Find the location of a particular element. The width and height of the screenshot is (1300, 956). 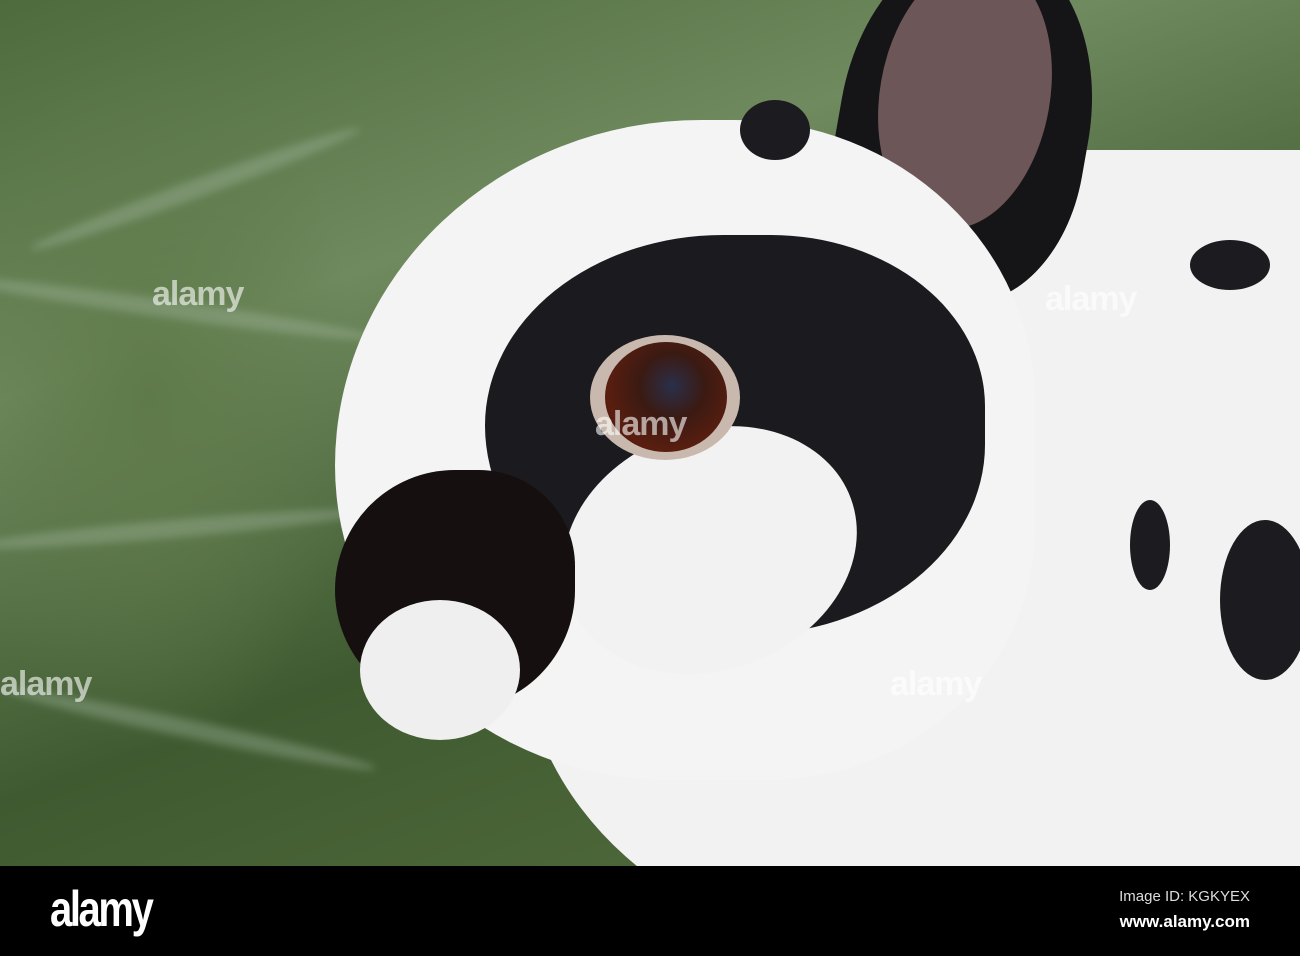

site-url: www.alamy.com is located at coordinates (1184, 921).